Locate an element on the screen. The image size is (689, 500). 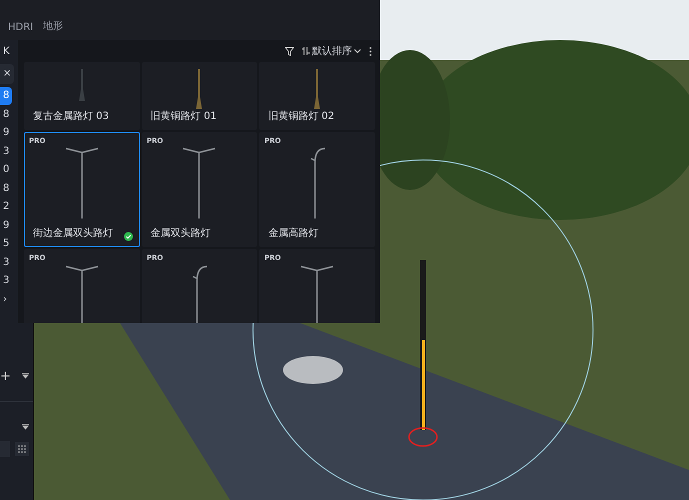
add-button: + is located at coordinates (5, 376).